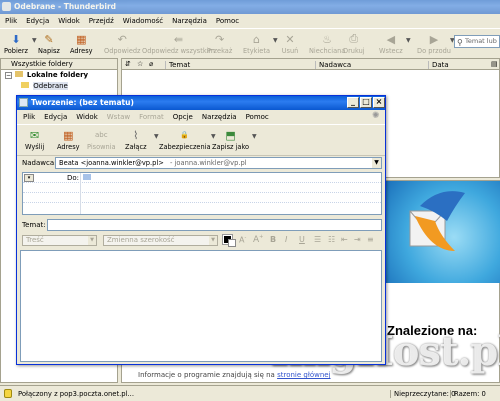  What do you see at coordinates (29, 178) in the screenshot?
I see `recipient-type-select: ▾` at bounding box center [29, 178].